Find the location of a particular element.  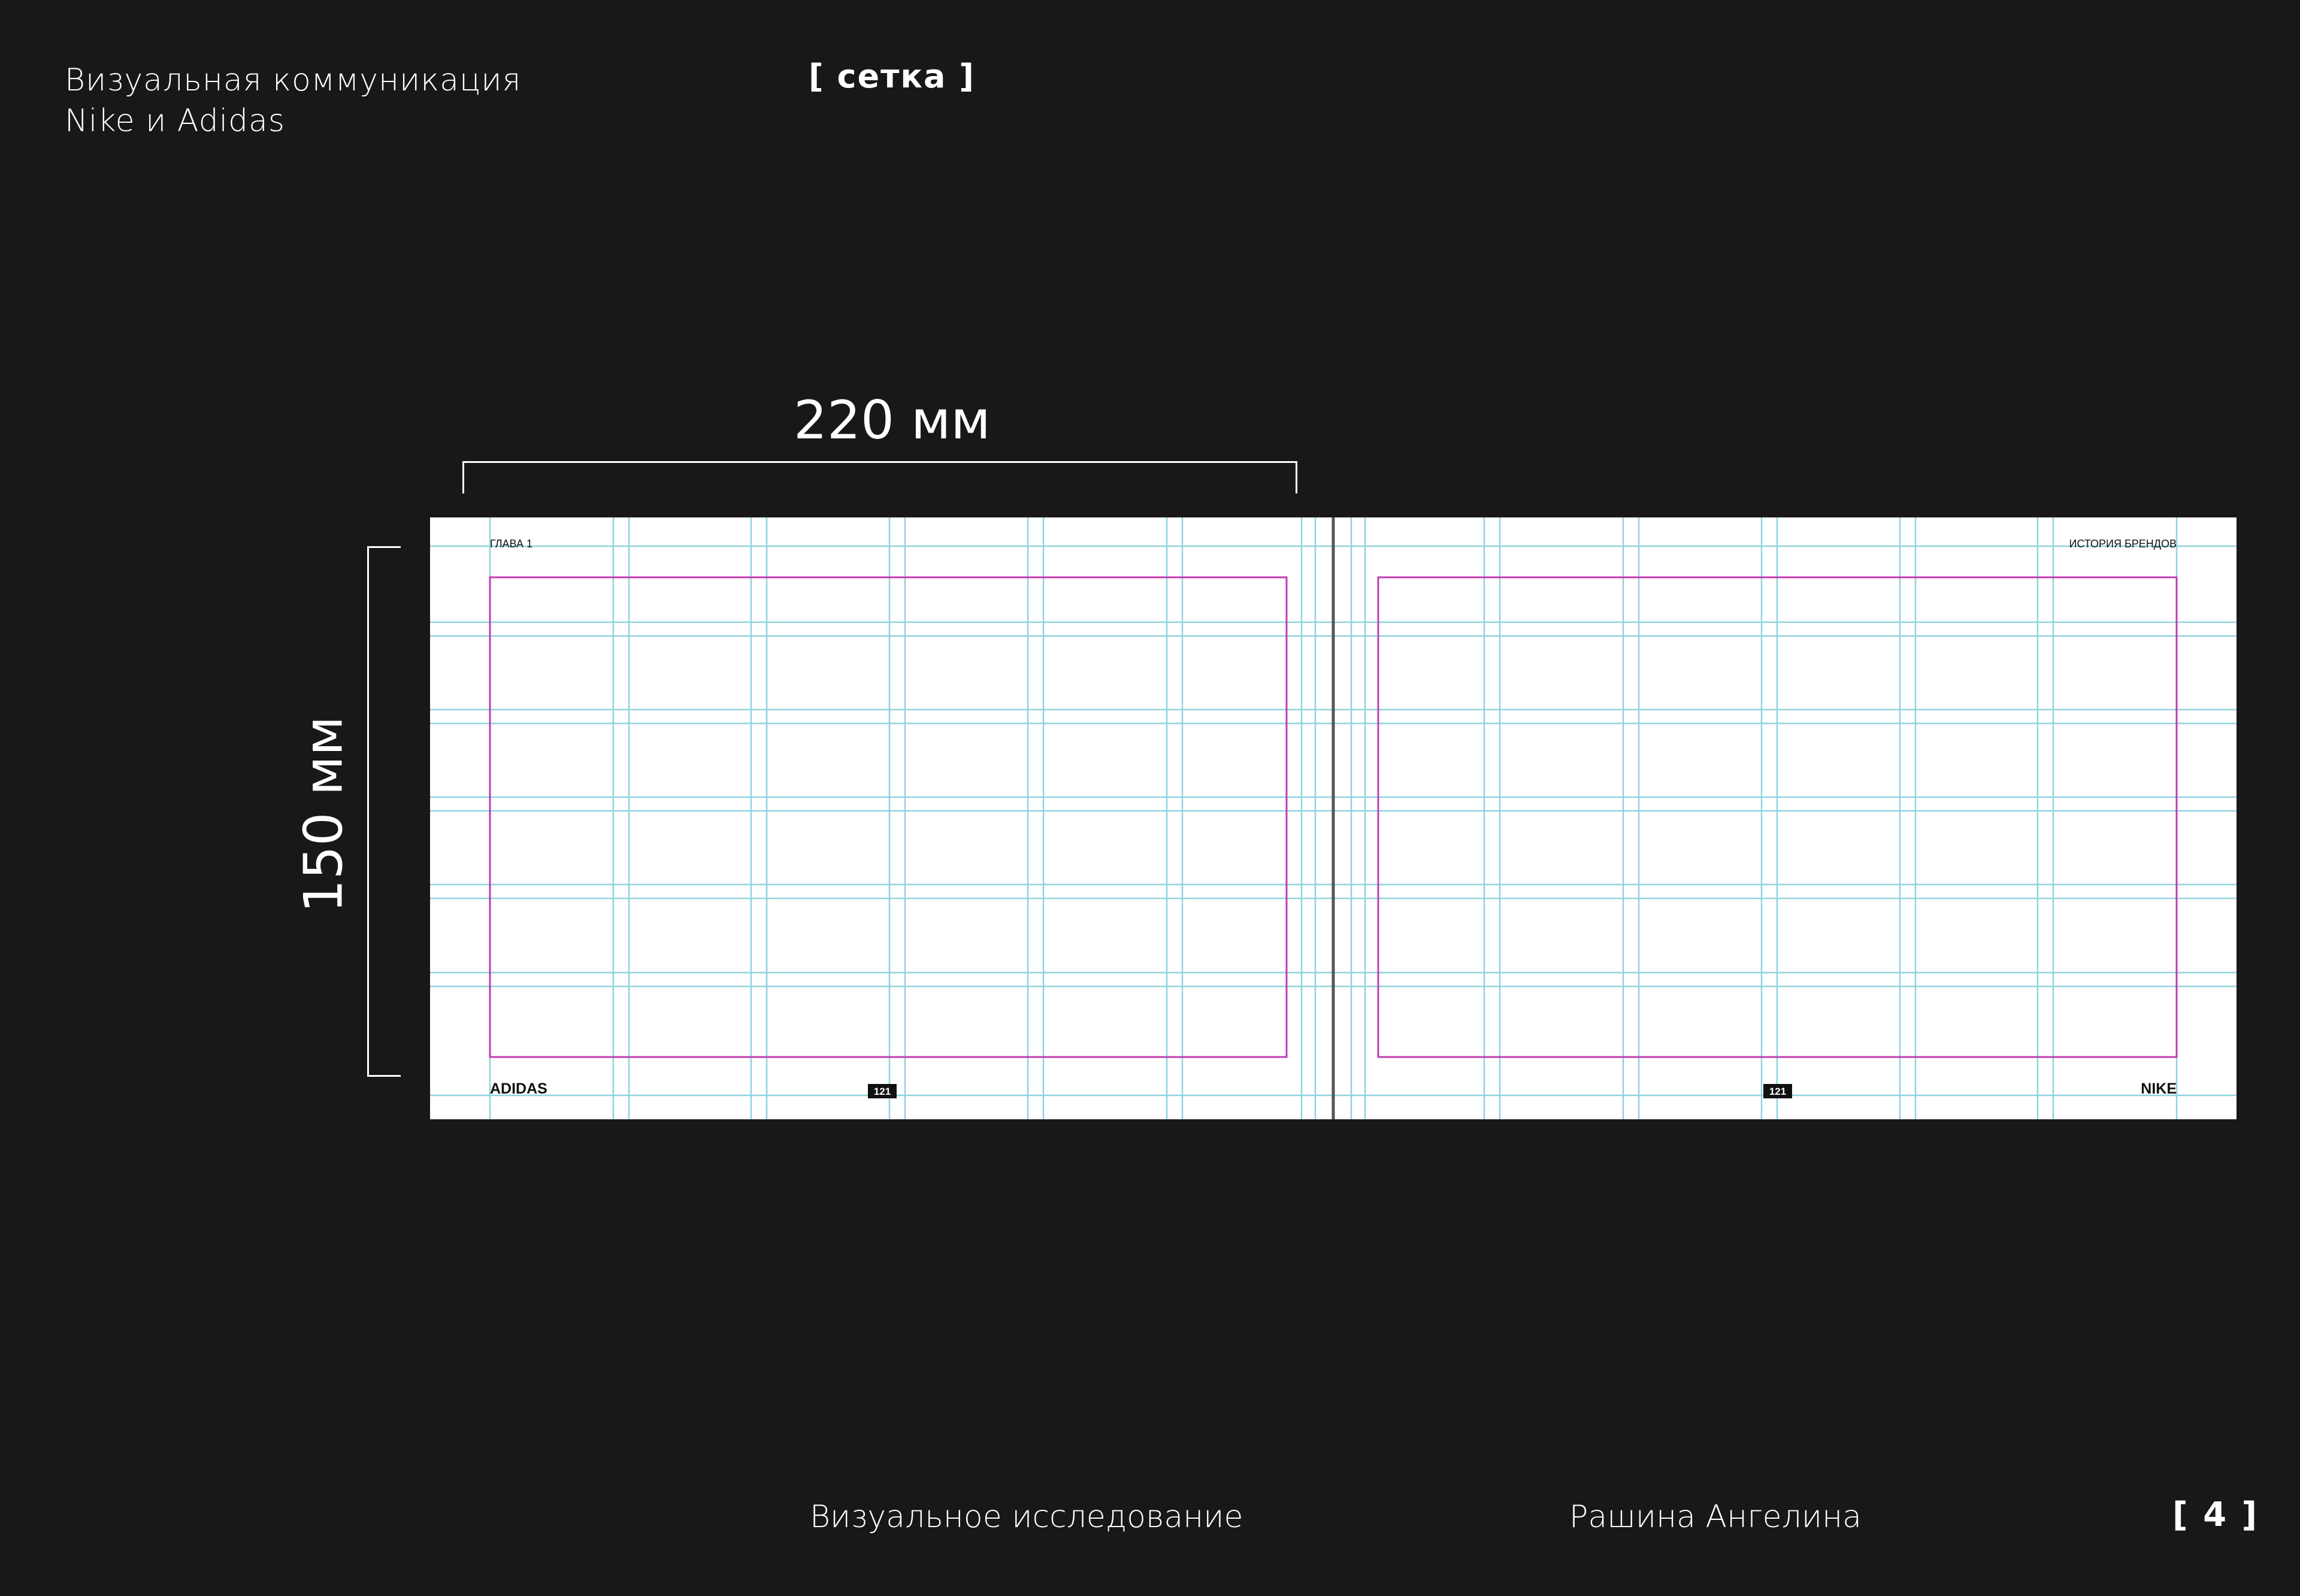

left-footer-brand: ADIDAS is located at coordinates (518, 1088).